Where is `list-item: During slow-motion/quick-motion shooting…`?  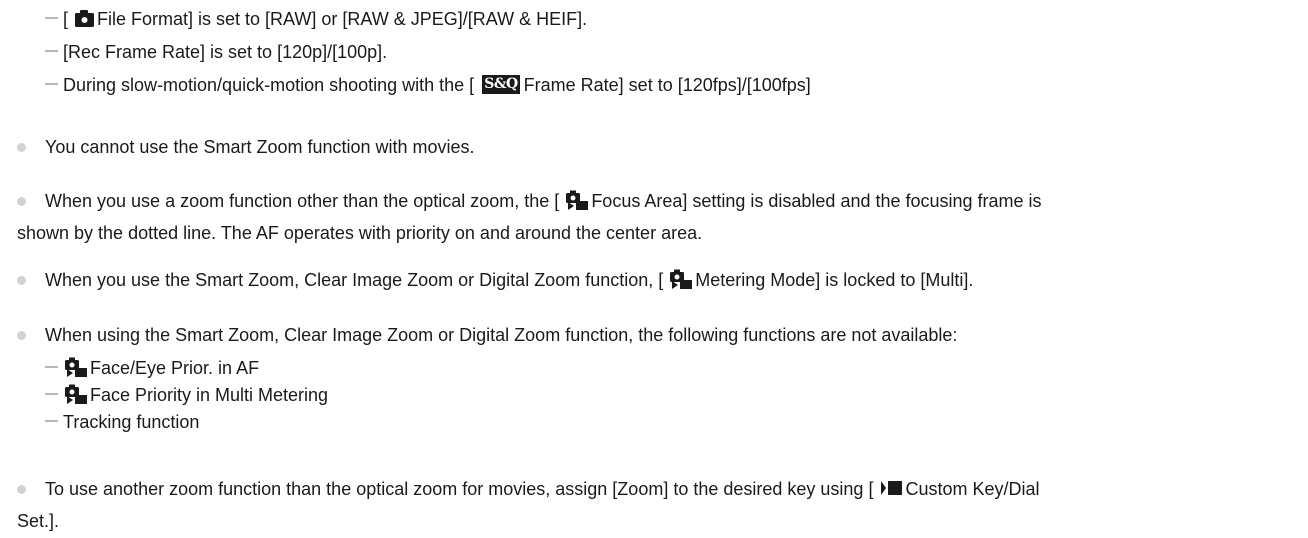 list-item: During slow-motion/quick-motion shooting… is located at coordinates (428, 85).